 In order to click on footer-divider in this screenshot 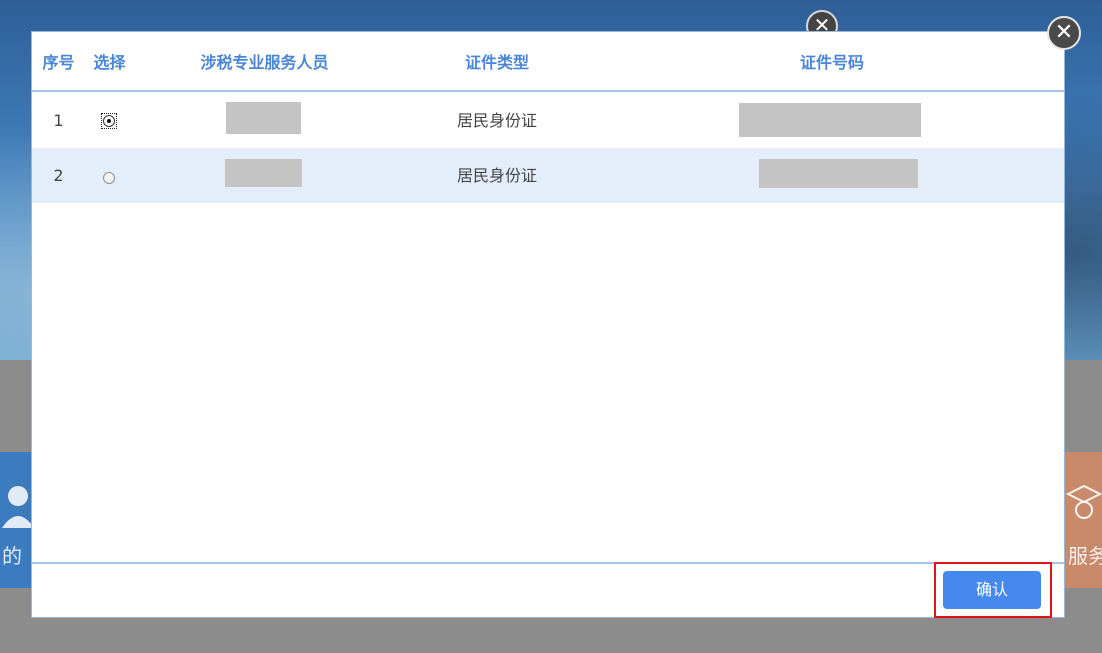, I will do `click(548, 563)`.